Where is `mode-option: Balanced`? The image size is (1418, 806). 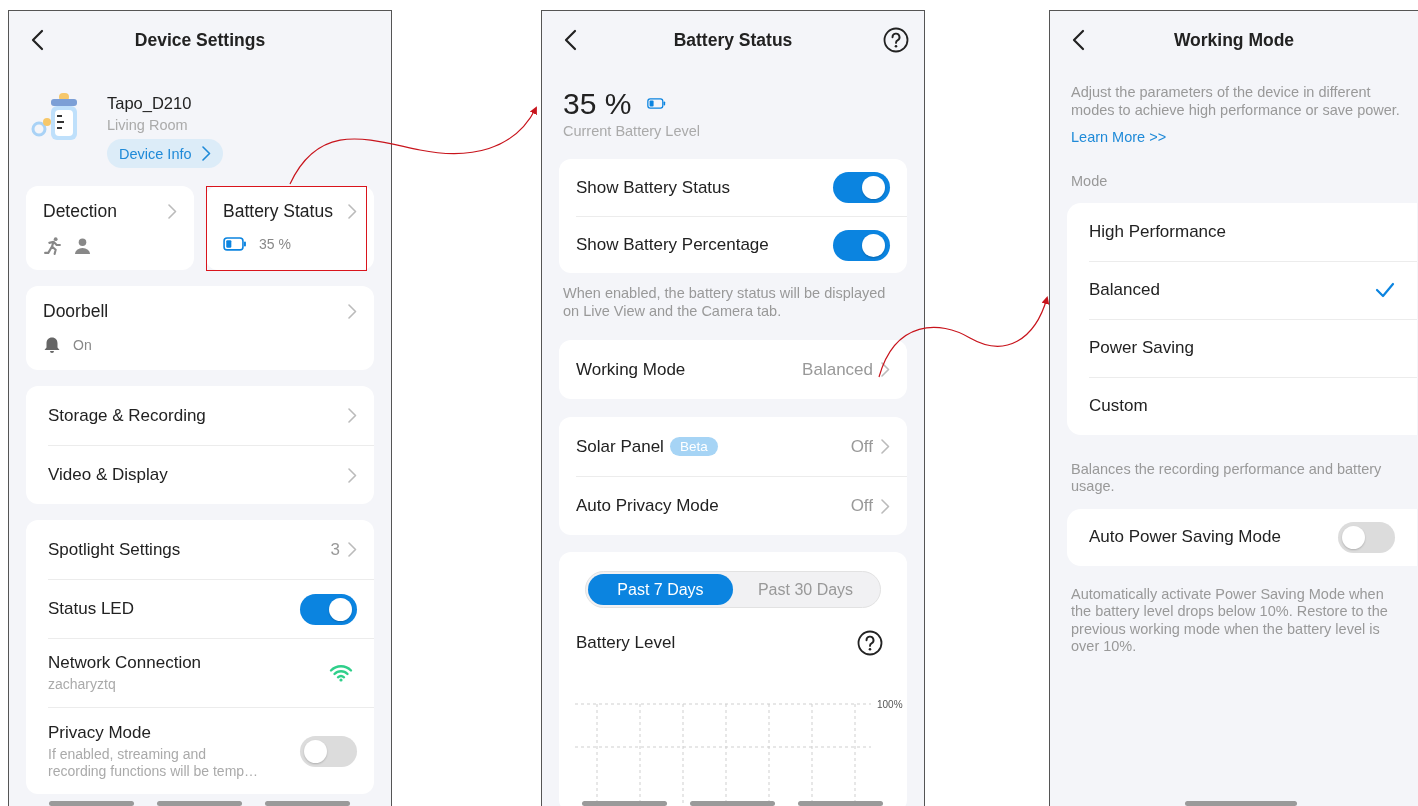 mode-option: Balanced is located at coordinates (1253, 290).